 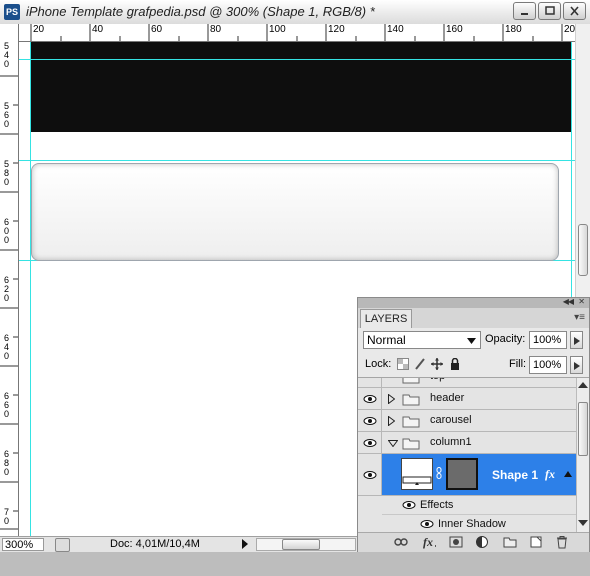 I want to click on vertical-guide, so click(x=30, y=289).